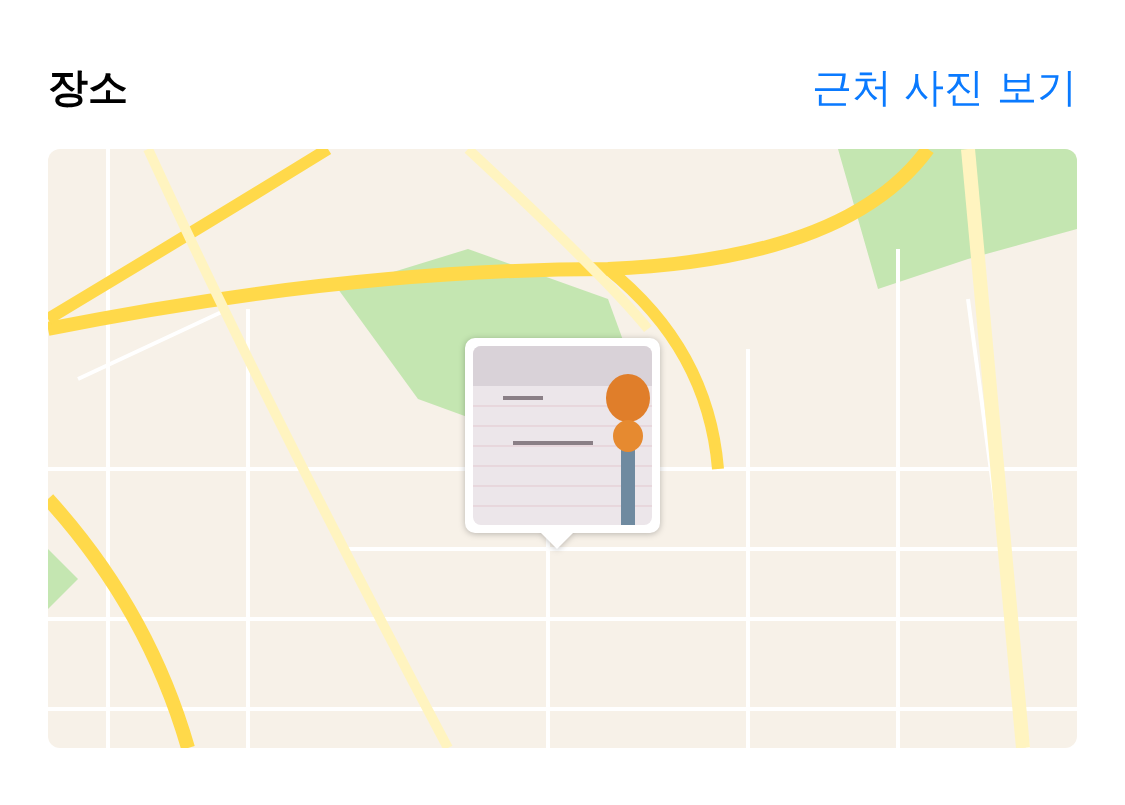 Image resolution: width=1125 pixels, height=805 pixels. What do you see at coordinates (944, 87) in the screenshot?
I see `nearby-photos-link: 근처 사진 보기` at bounding box center [944, 87].